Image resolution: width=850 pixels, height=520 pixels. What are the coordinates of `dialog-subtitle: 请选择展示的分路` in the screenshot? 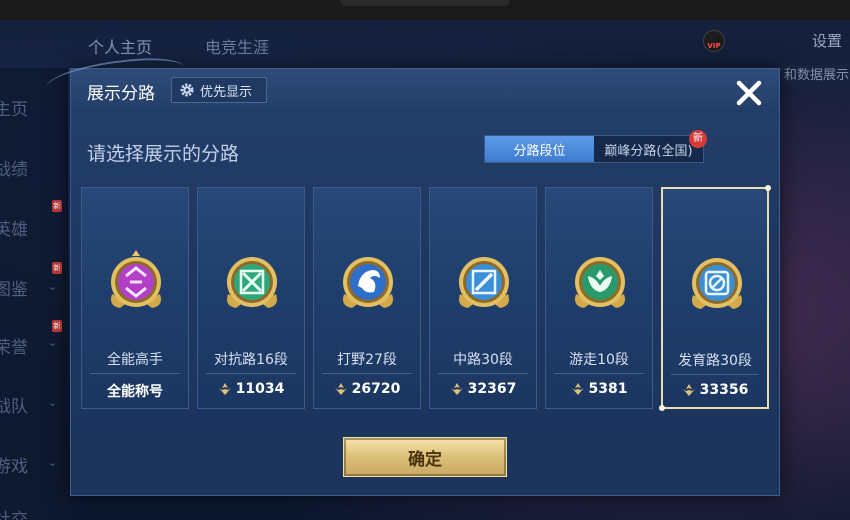 It's located at (163, 154).